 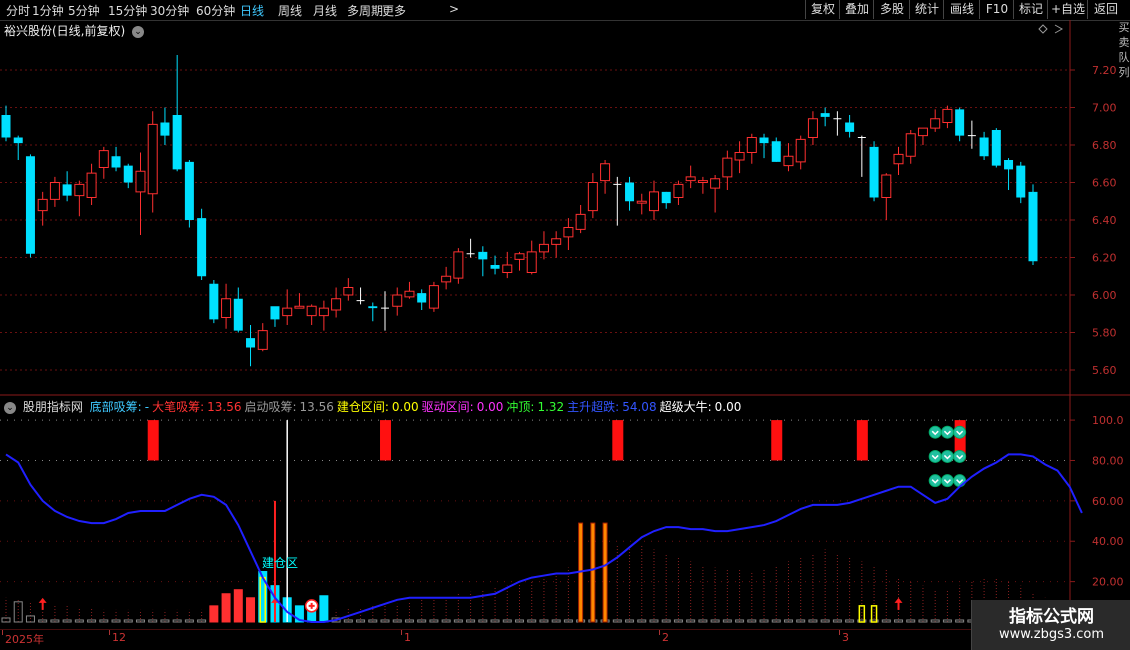 I want to click on x-axis-label: 2, so click(x=665, y=637).